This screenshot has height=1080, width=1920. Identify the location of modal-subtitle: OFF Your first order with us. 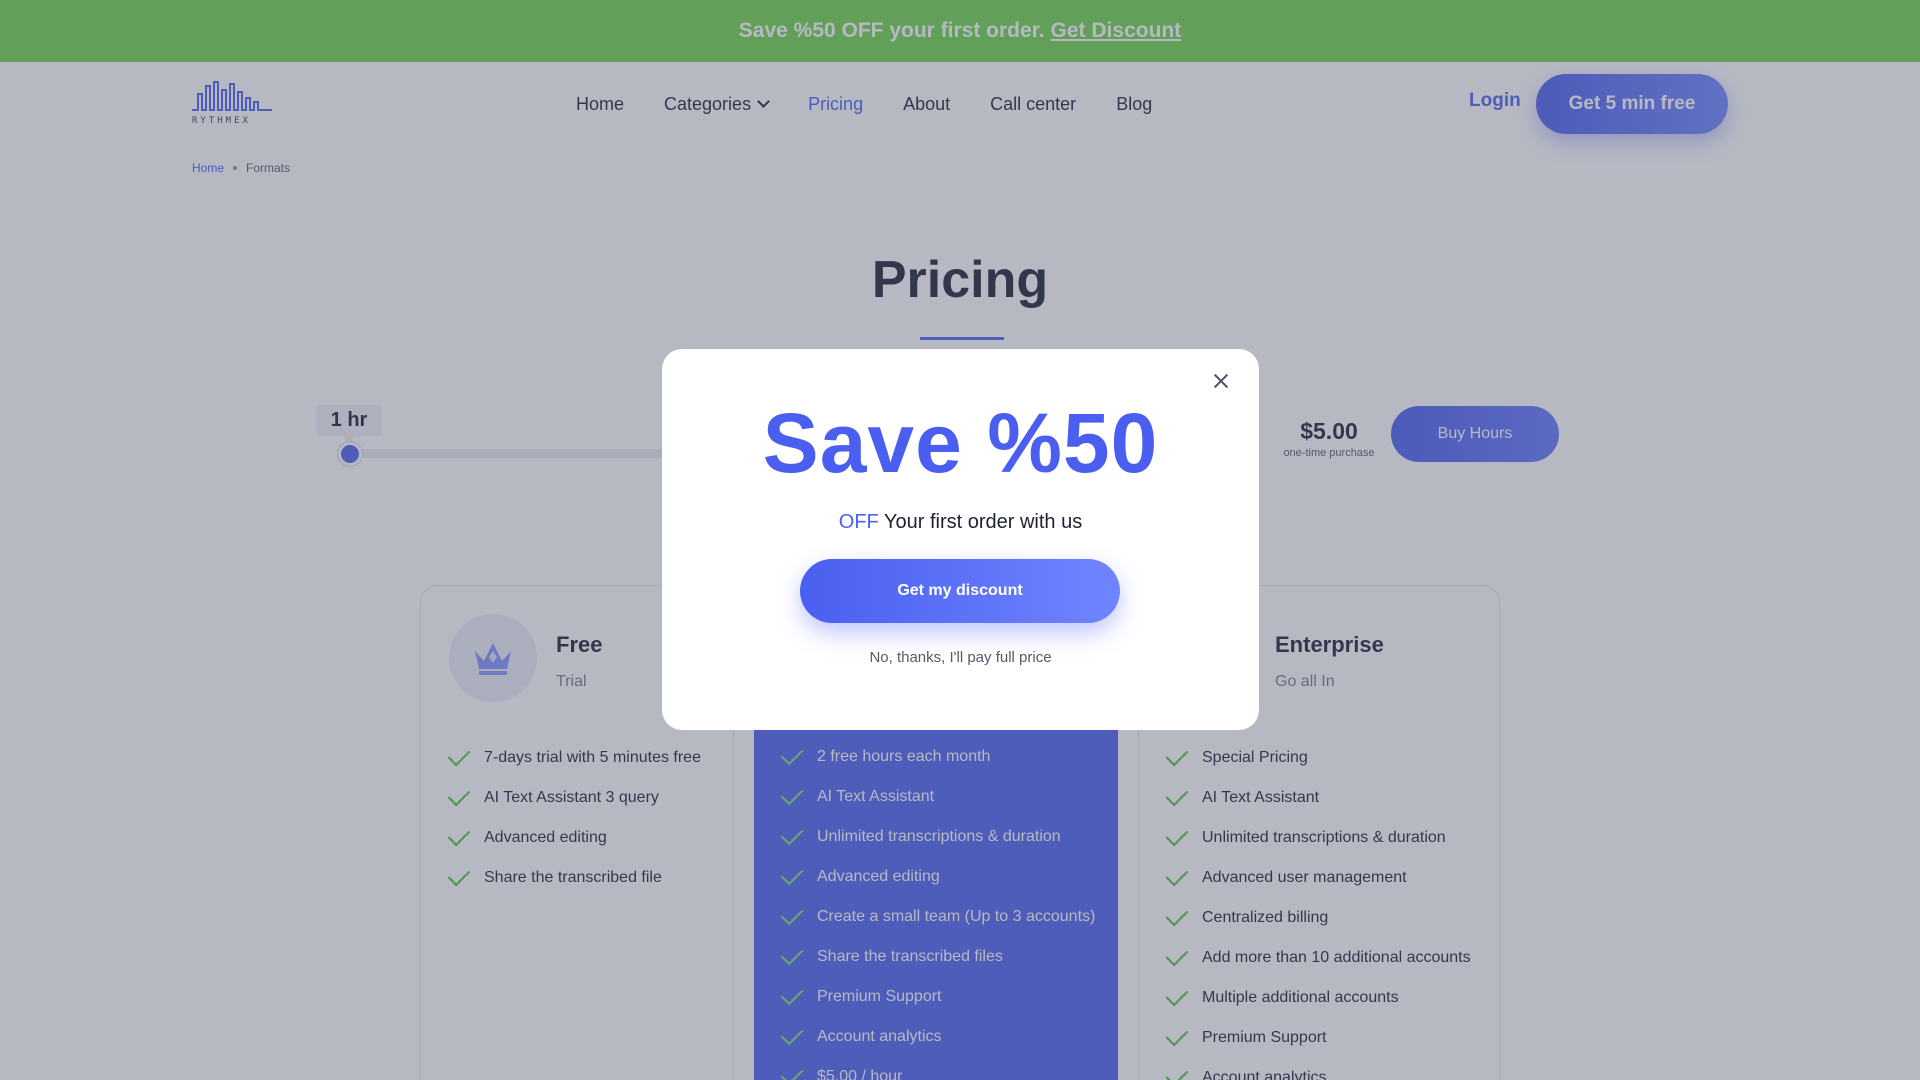
(960, 522).